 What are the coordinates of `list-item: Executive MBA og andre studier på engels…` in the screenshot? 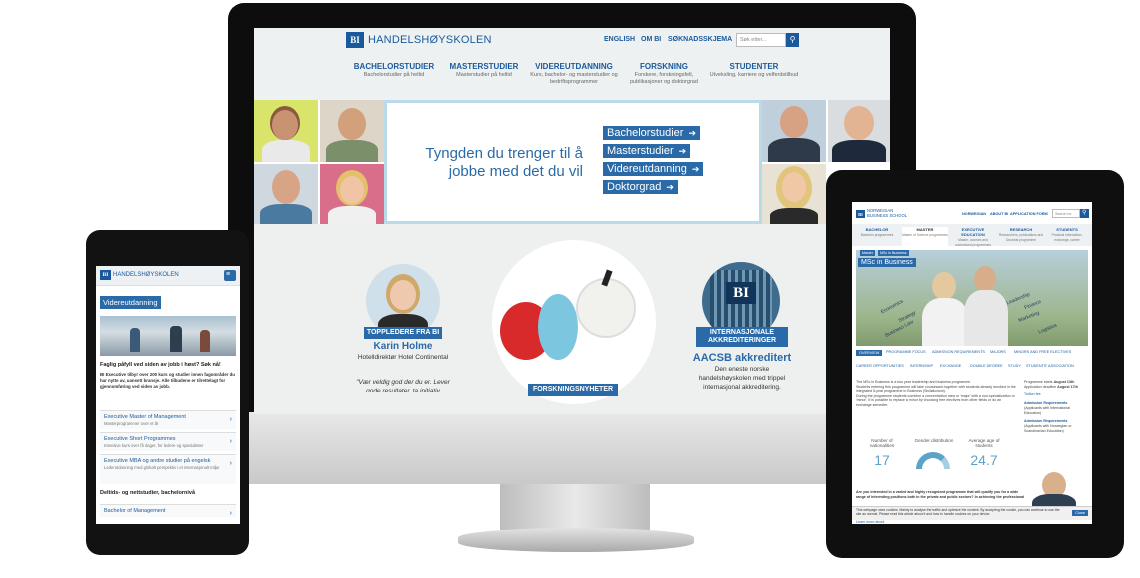 It's located at (168, 469).